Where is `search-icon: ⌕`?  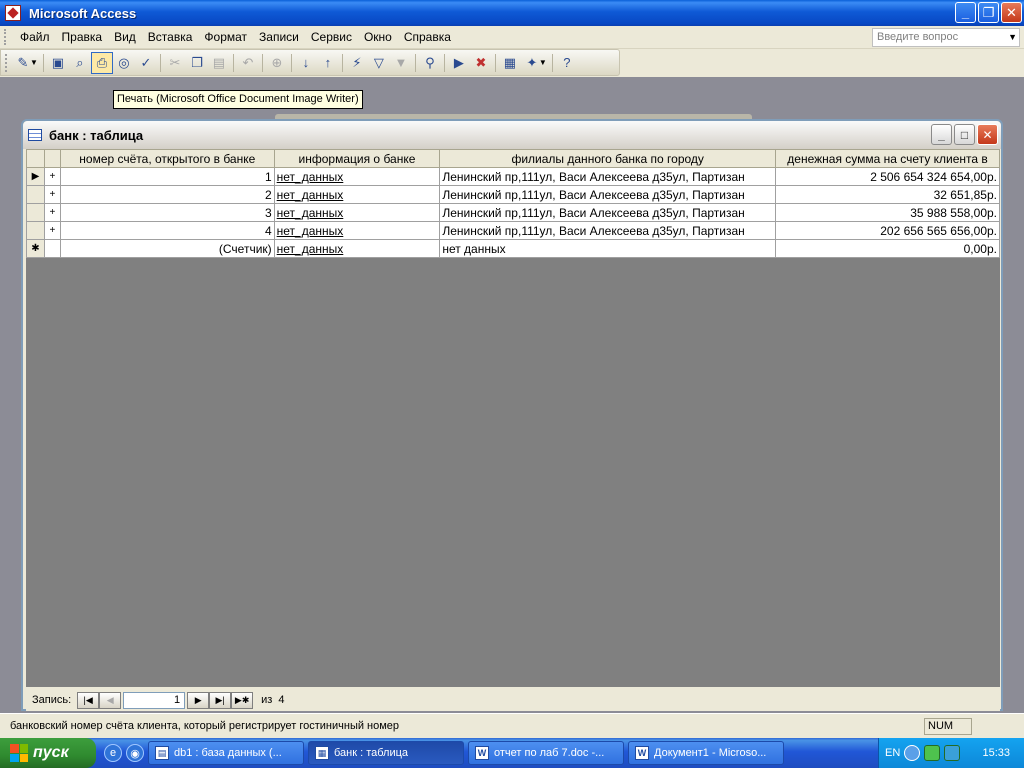
search-icon: ⌕ is located at coordinates (80, 63).